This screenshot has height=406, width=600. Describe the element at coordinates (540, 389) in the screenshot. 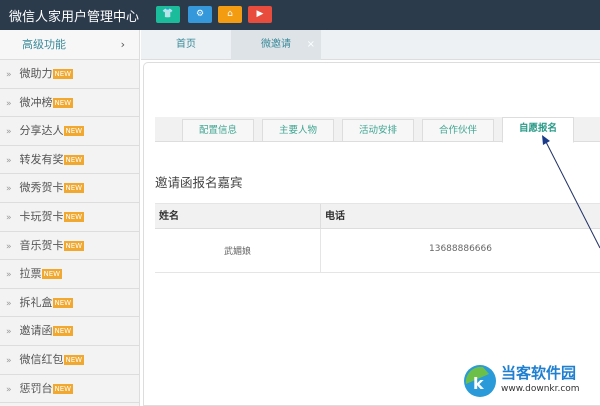

I see `watermark-url: www.downkr.com` at that location.